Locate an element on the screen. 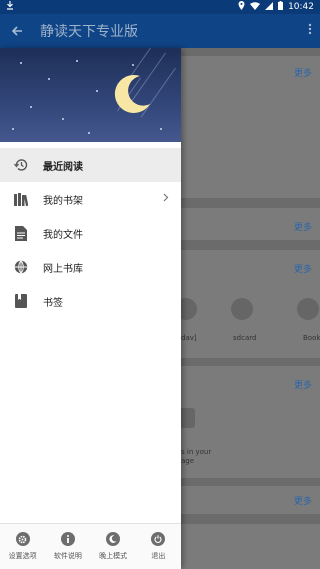 This screenshot has height=569, width=320. drawer-item-label: 网上书库 is located at coordinates (63, 269).